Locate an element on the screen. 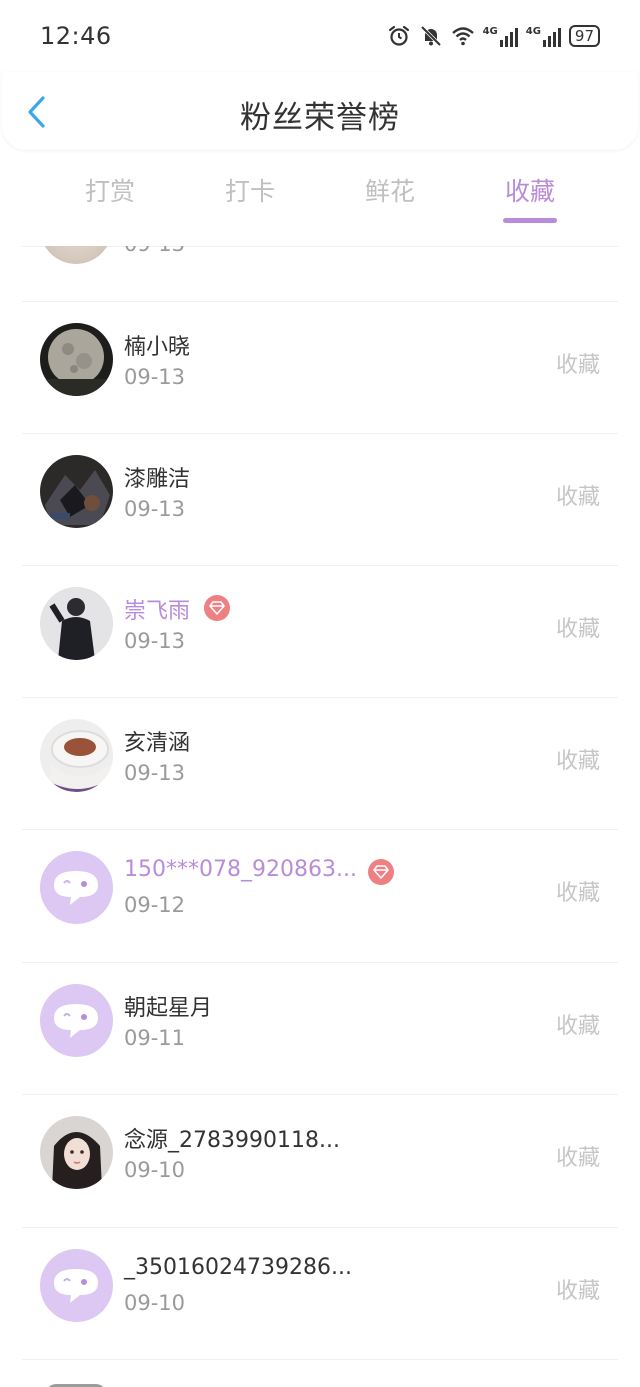 The width and height of the screenshot is (640, 1387). divider is located at coordinates (320, 1359).